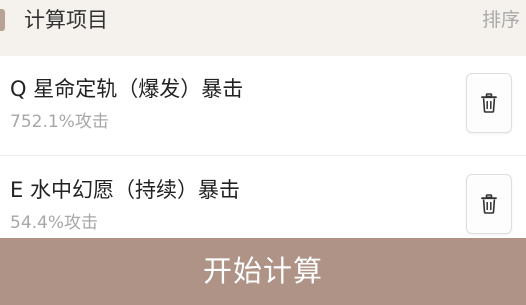  What do you see at coordinates (59, 122) in the screenshot?
I see `item-value: 752.1%攻击` at bounding box center [59, 122].